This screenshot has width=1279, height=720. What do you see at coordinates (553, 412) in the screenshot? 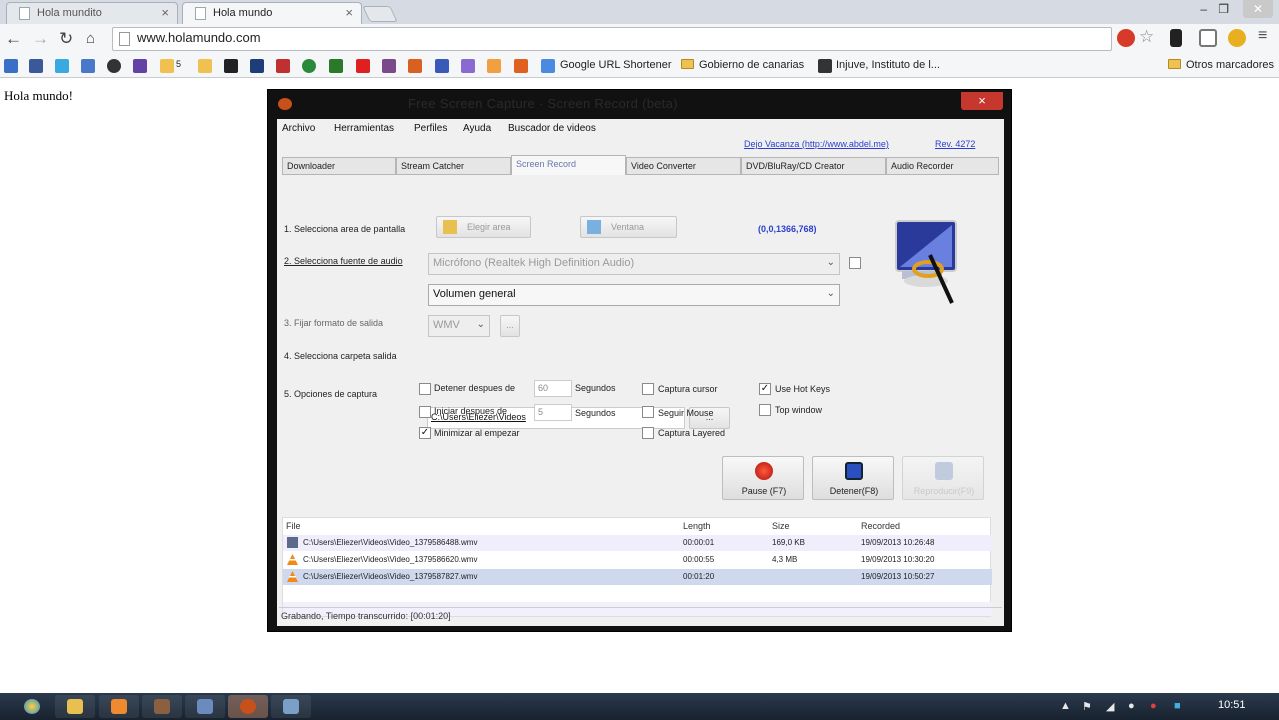
I see `start-after-seconds-input: 5` at bounding box center [553, 412].